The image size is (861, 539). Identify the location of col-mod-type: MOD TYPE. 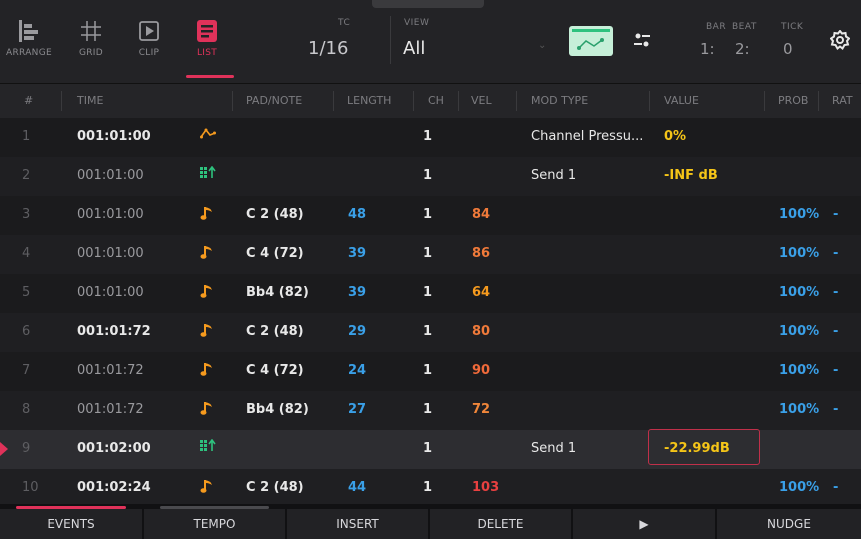
(560, 100).